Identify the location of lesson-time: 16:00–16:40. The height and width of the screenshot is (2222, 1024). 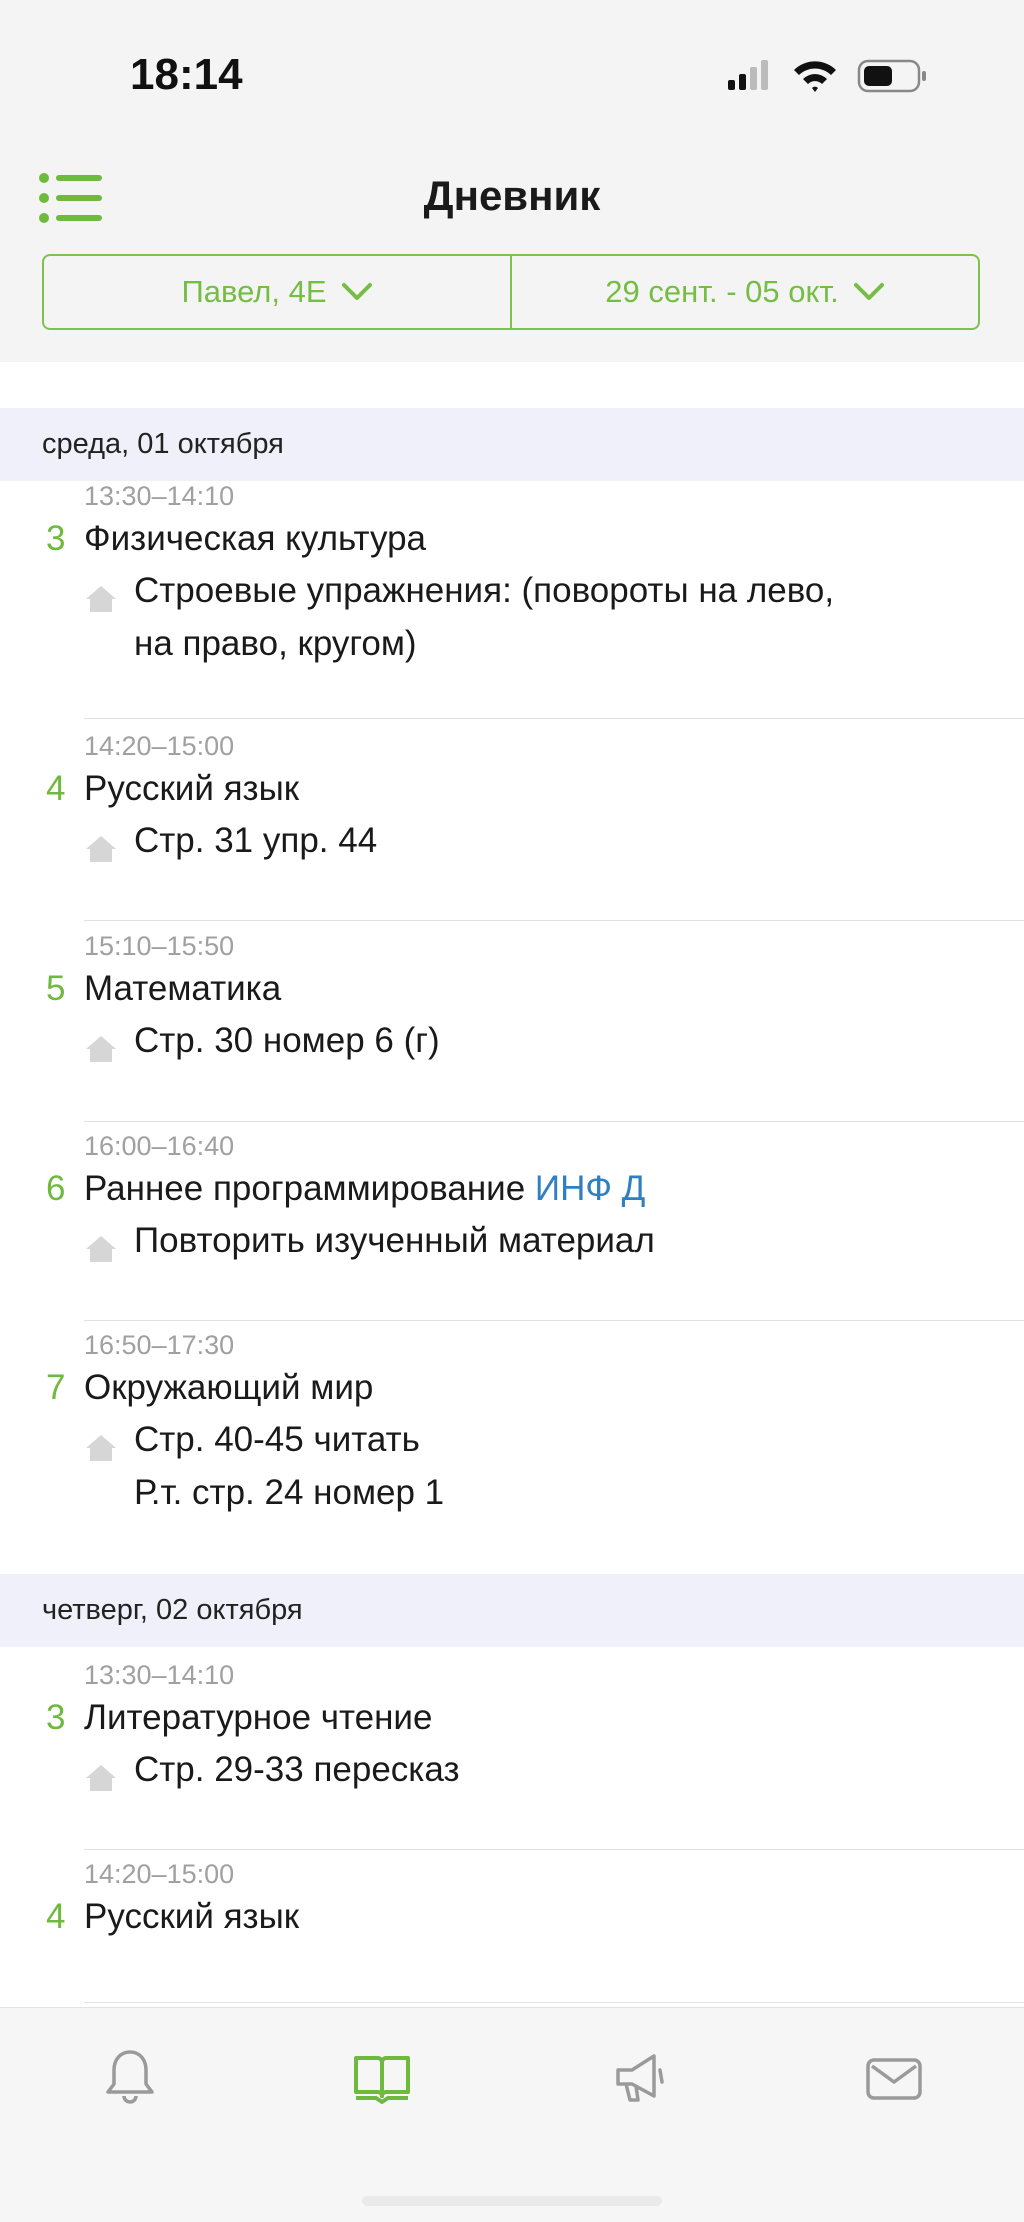
(159, 1146).